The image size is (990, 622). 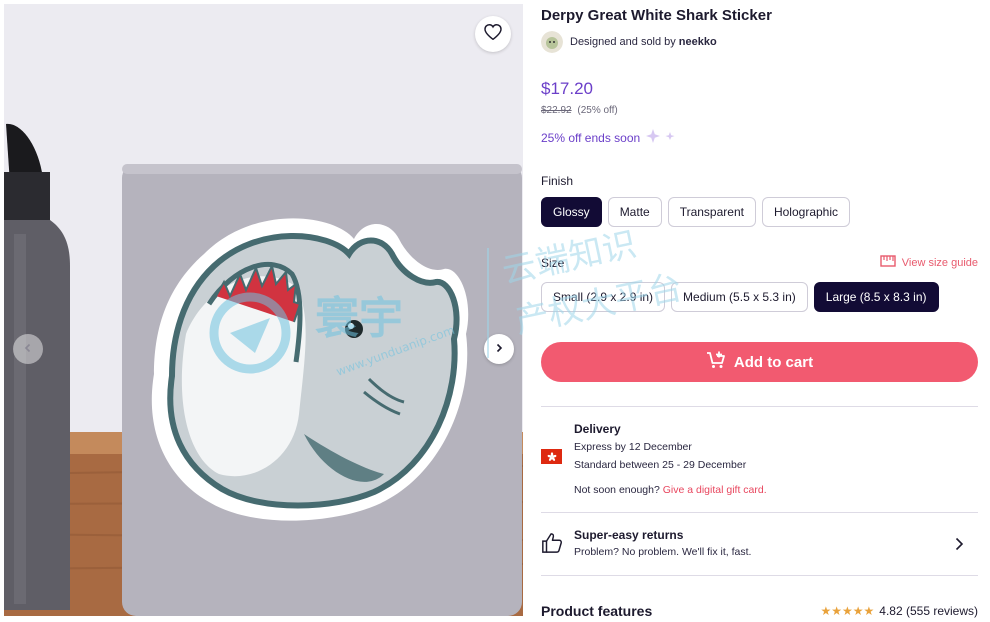 I want to click on original-price-row: $22.92 (25% off), so click(x=579, y=110).